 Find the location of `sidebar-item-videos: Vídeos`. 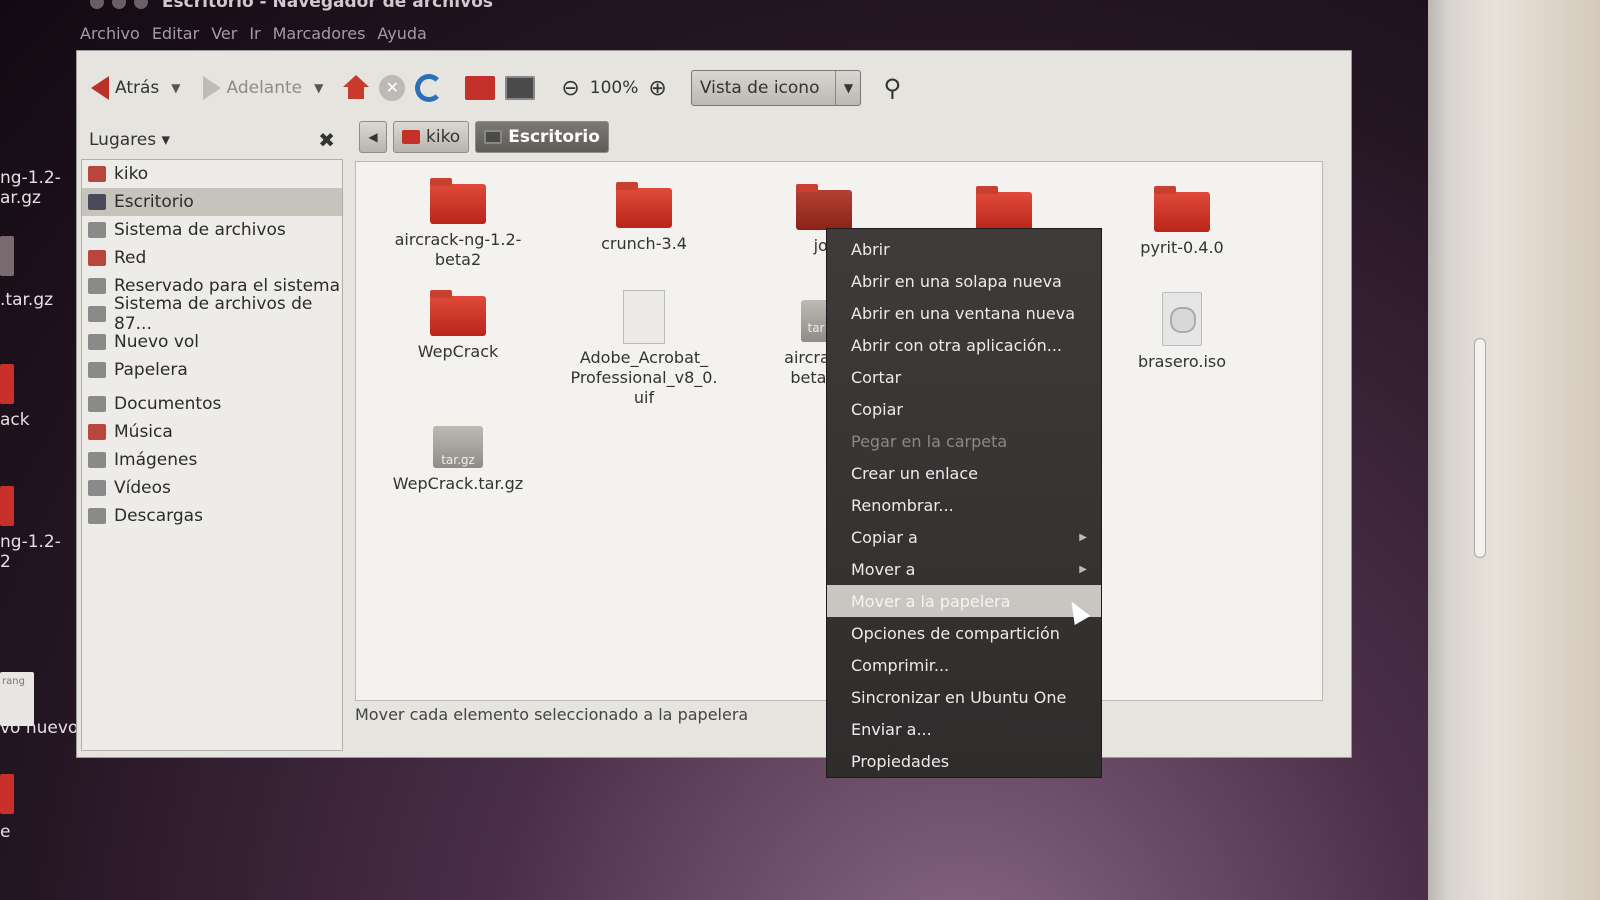

sidebar-item-videos: Vídeos is located at coordinates (212, 488).